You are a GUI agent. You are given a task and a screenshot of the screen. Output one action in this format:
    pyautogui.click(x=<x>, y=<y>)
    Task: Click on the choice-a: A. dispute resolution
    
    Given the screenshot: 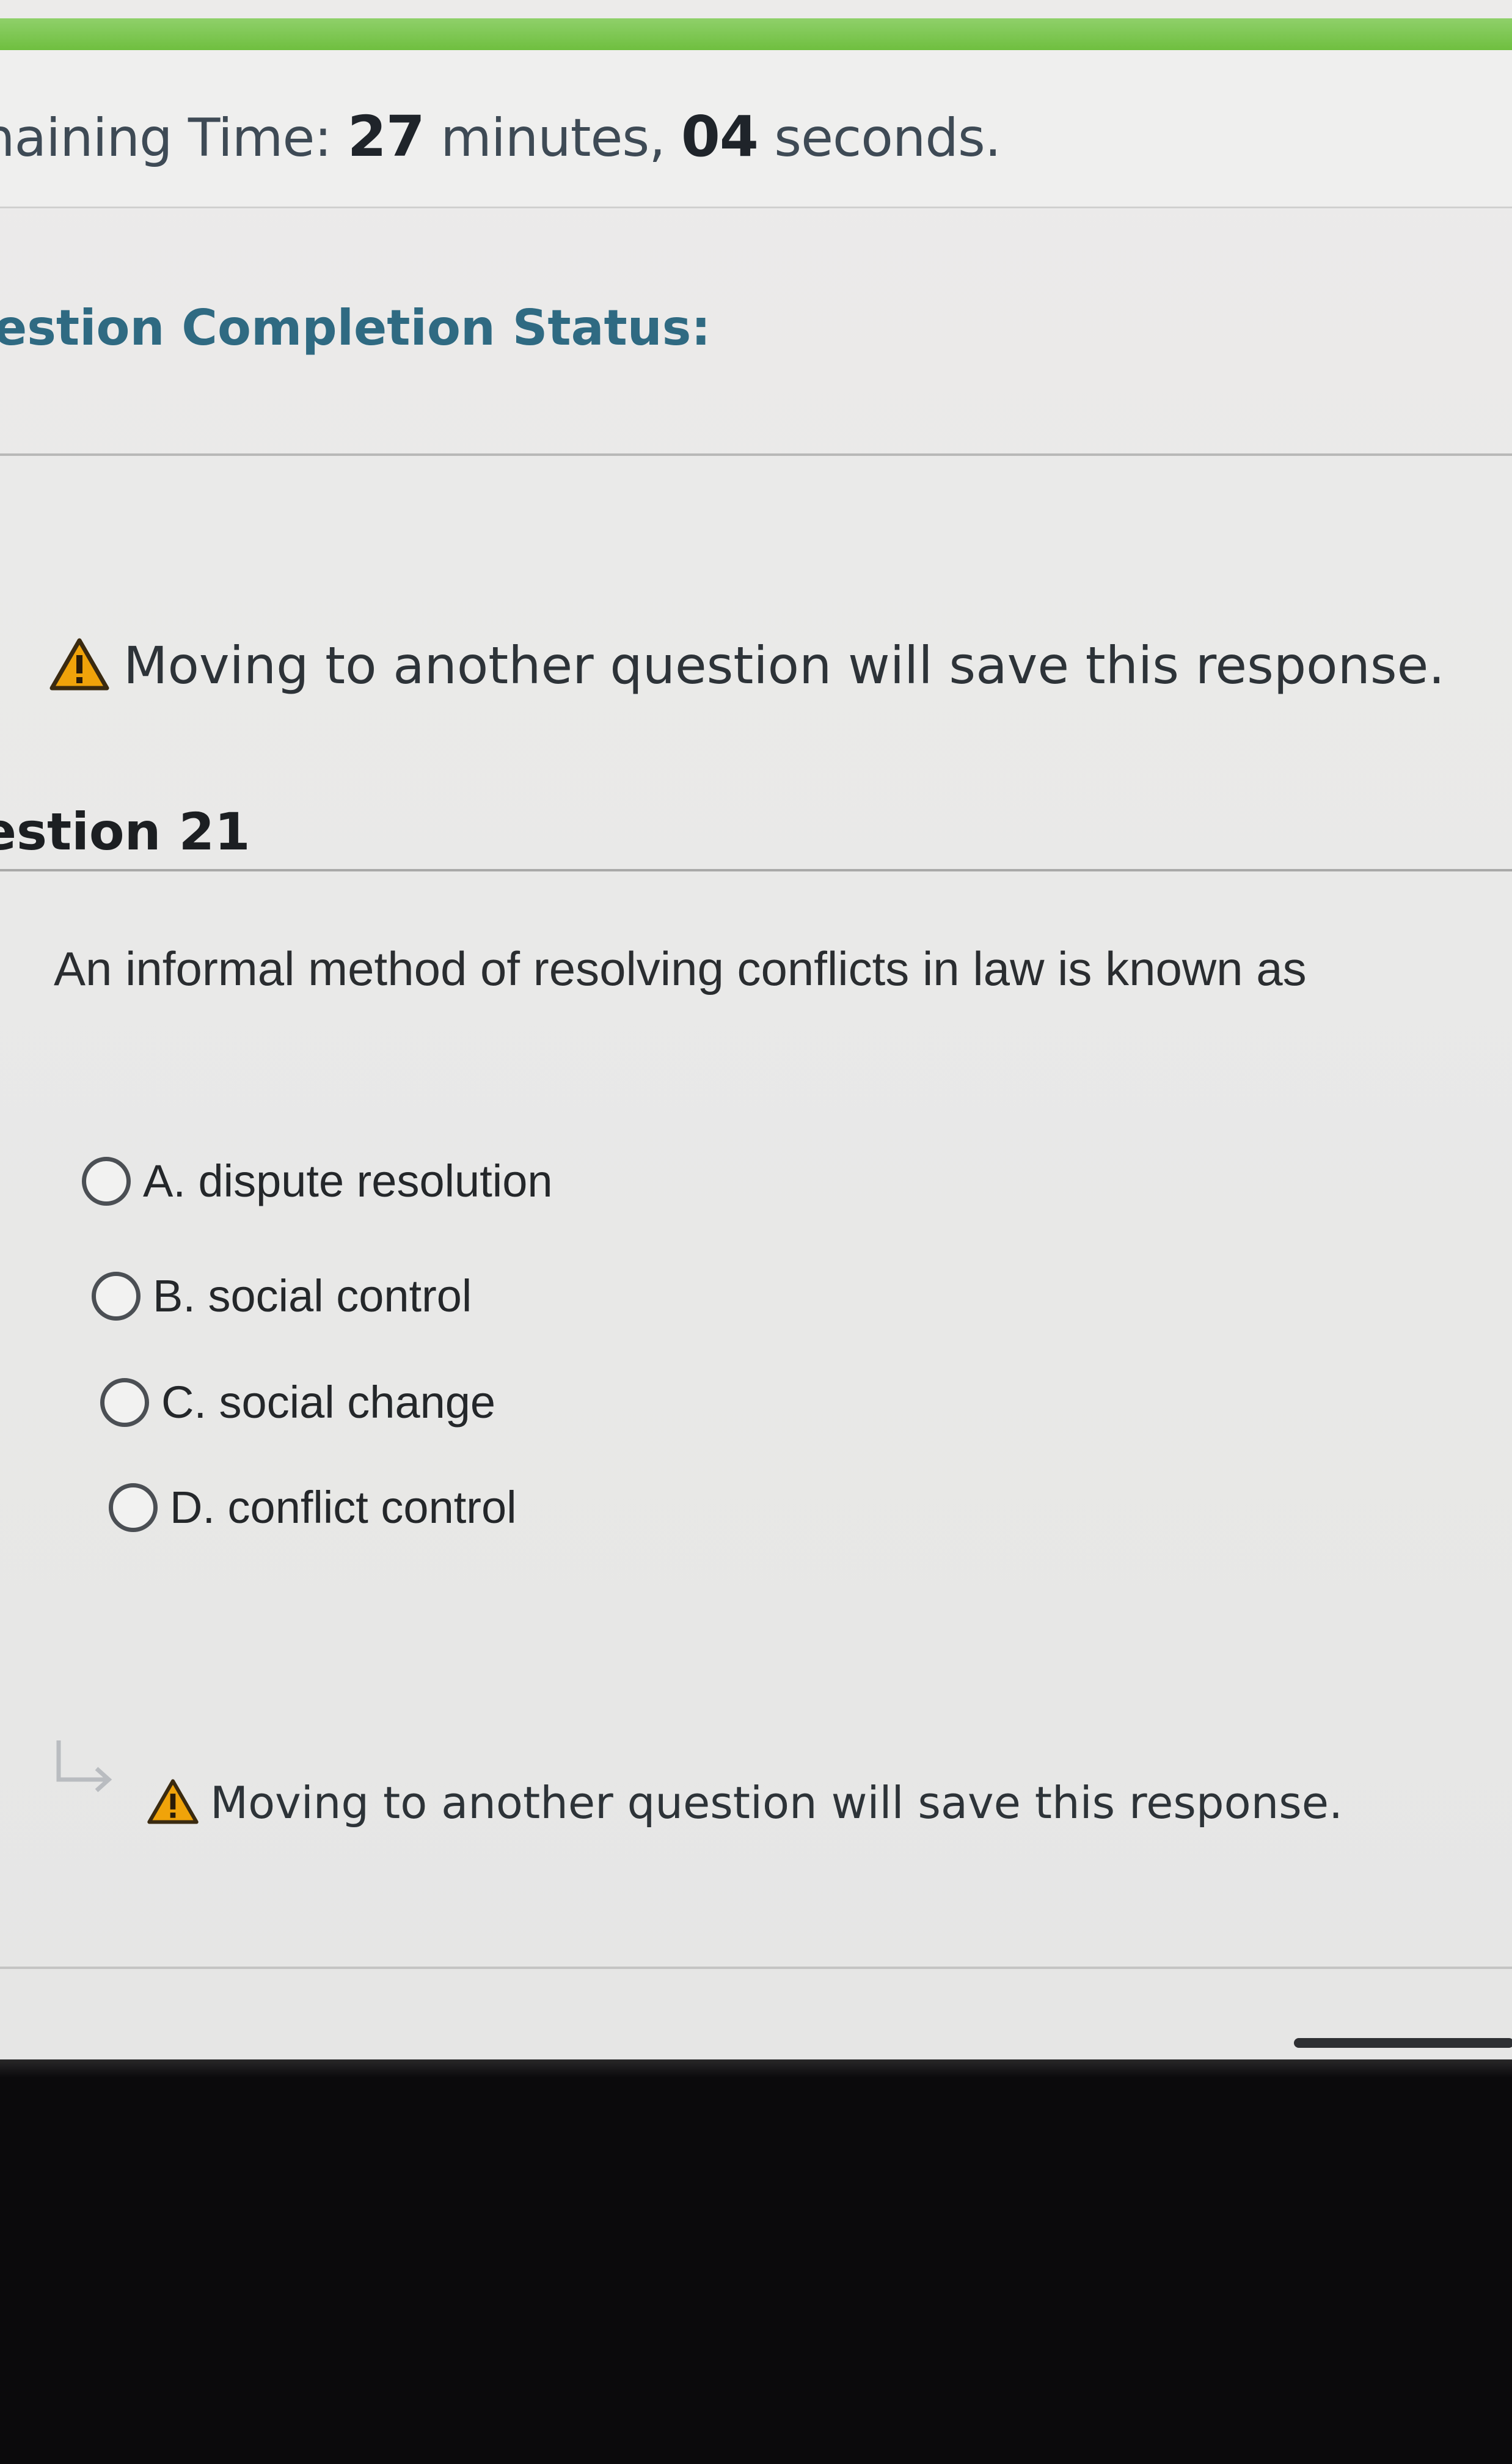 What is the action you would take?
    pyautogui.click(x=318, y=1181)
    